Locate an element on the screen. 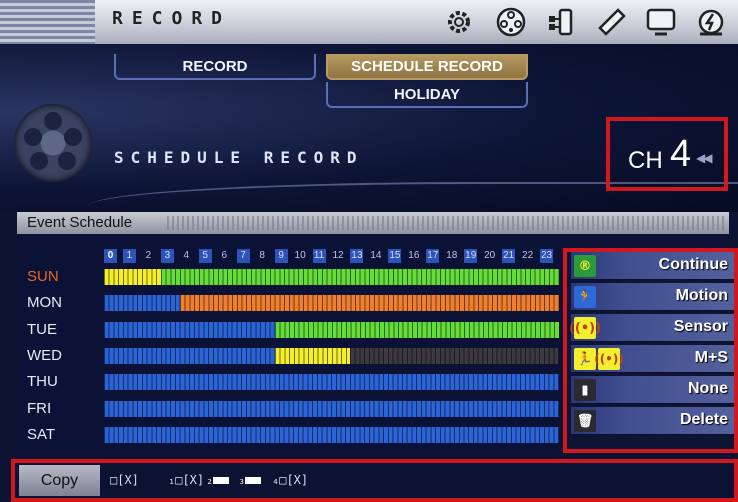 The image size is (738, 502). motion-icon: 🏃 is located at coordinates (585, 359).